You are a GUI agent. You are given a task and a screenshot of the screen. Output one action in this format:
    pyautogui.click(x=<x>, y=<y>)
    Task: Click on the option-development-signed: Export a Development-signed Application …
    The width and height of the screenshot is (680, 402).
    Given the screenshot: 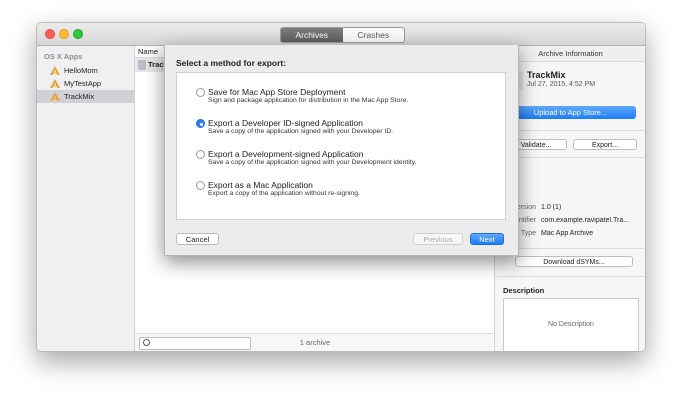 What is the action you would take?
    pyautogui.click(x=346, y=160)
    